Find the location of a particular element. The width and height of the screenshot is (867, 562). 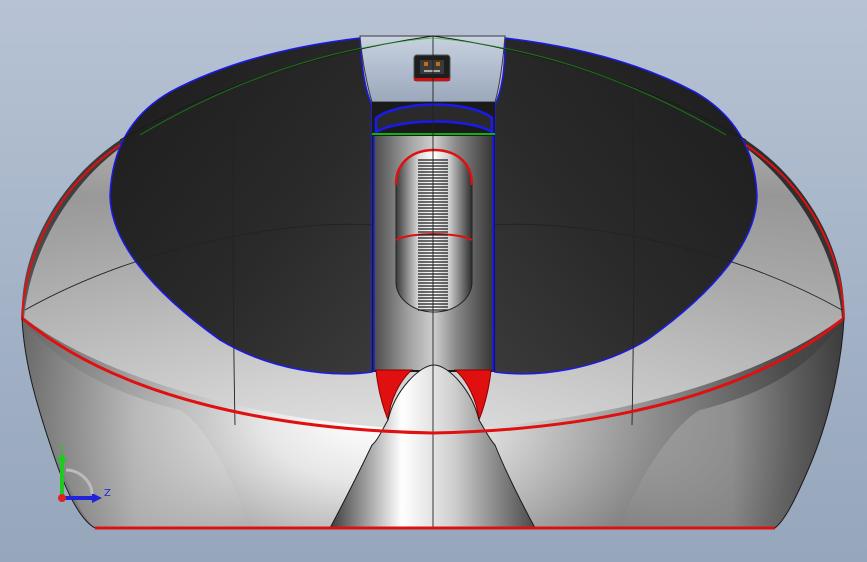

triad-origin is located at coordinates (62, 498).